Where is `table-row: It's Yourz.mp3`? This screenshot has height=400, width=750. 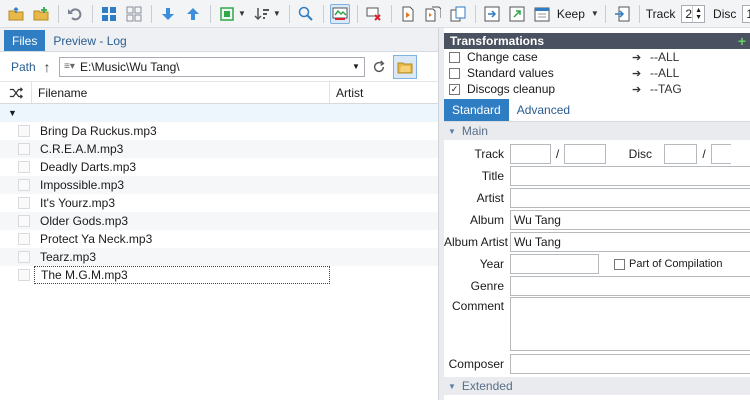
table-row: It's Yourz.mp3 is located at coordinates (219, 203).